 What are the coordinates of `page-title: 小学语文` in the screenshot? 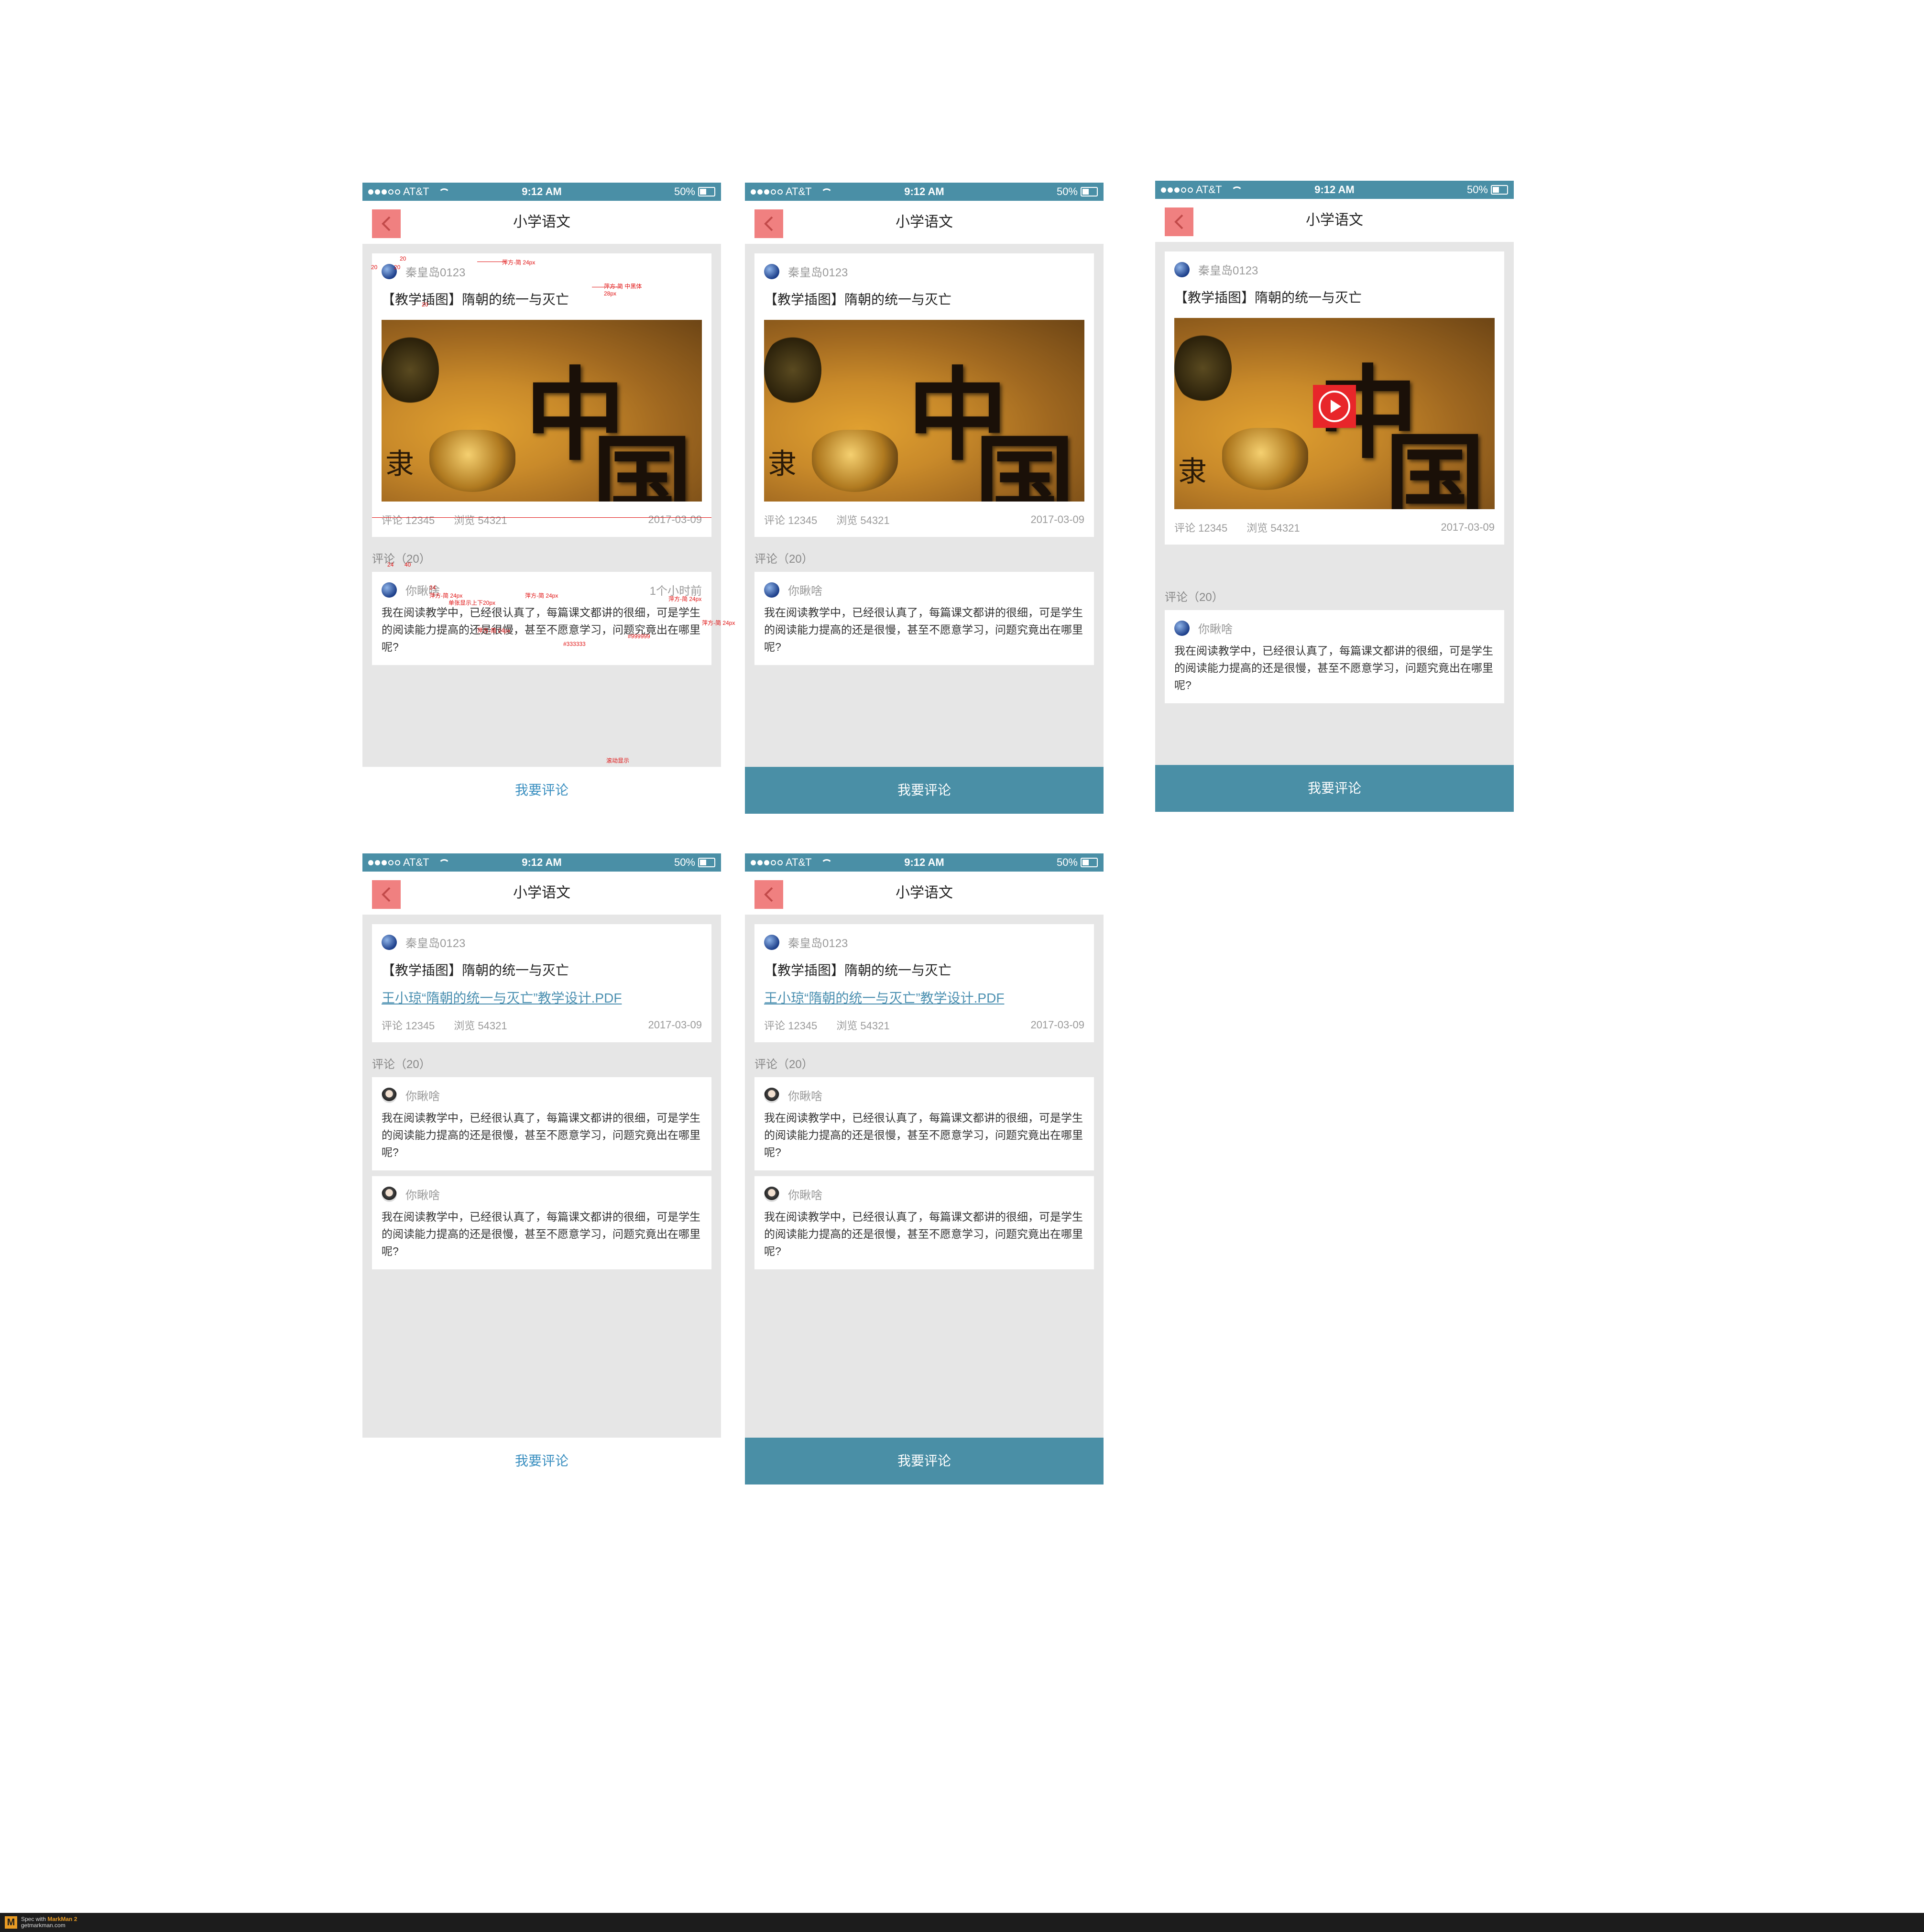 It's located at (541, 222).